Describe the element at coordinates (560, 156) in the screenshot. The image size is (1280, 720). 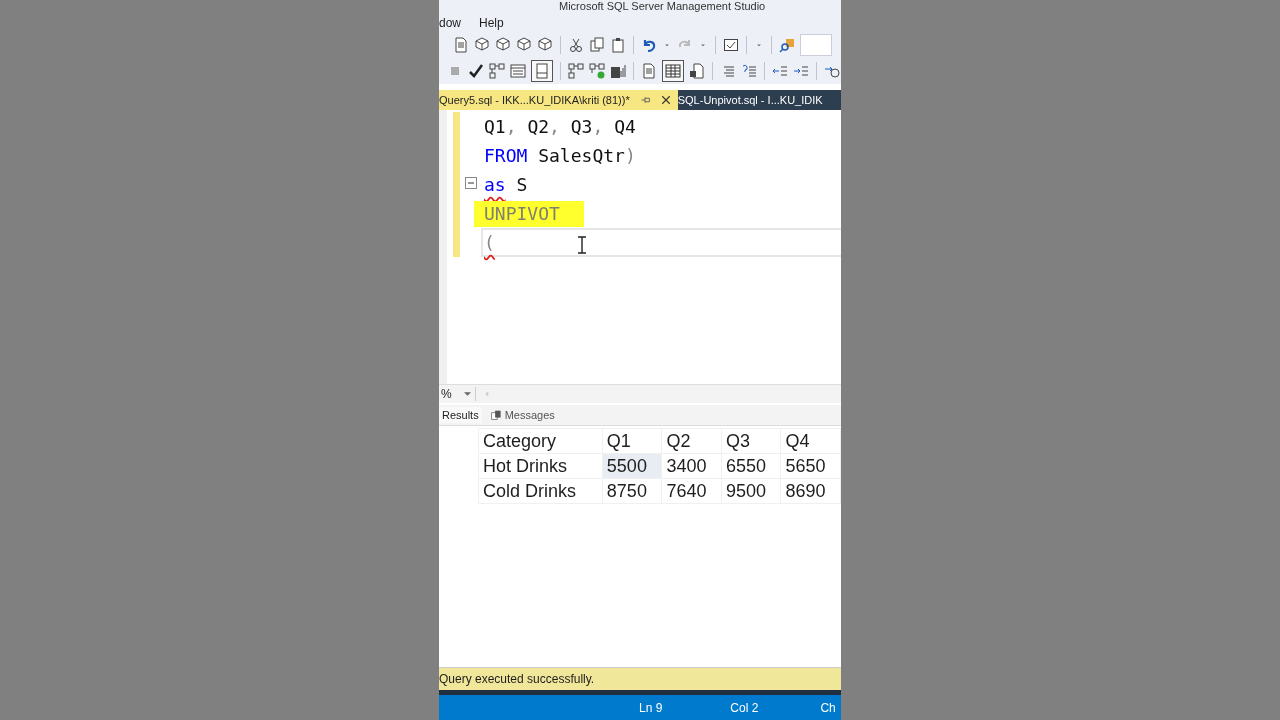
I see `code-line: FROM SalesQtr)` at that location.